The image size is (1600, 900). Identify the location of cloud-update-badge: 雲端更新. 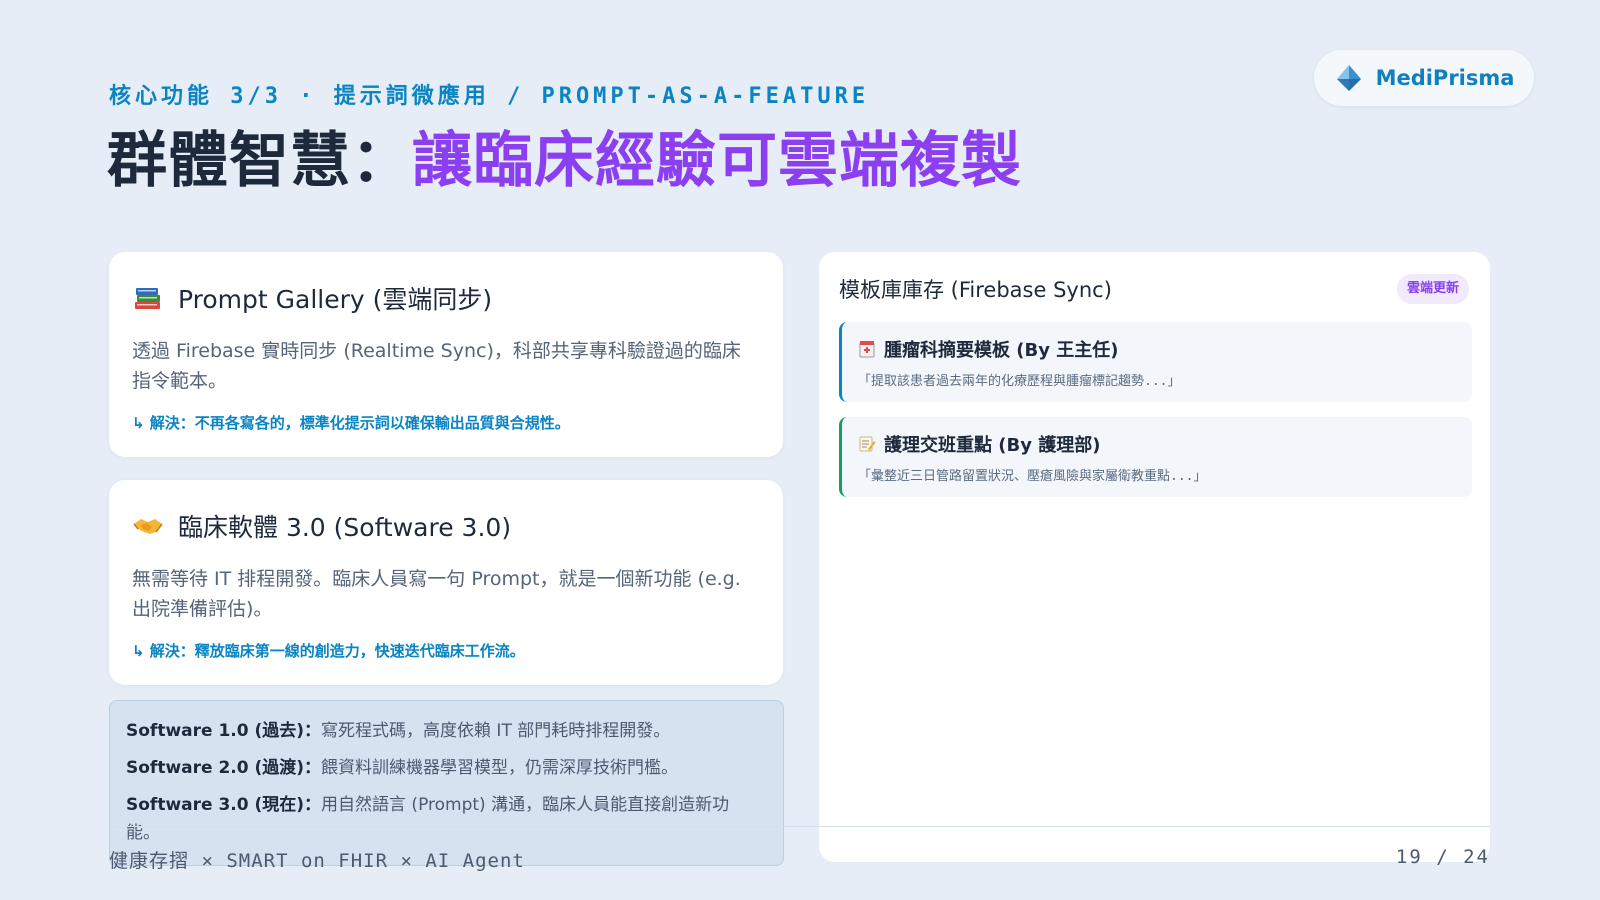
(1432, 289).